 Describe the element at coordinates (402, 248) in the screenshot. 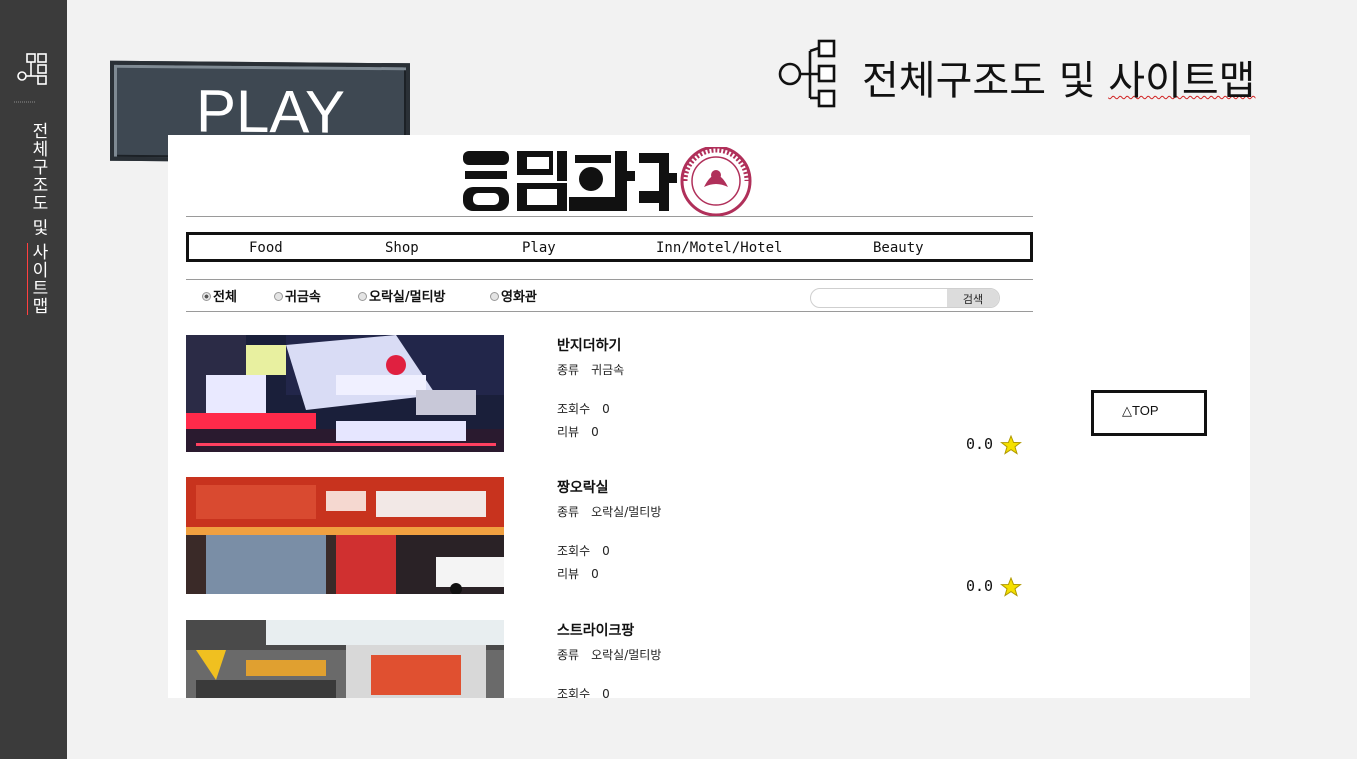

I see `nav-shop: Shop` at that location.